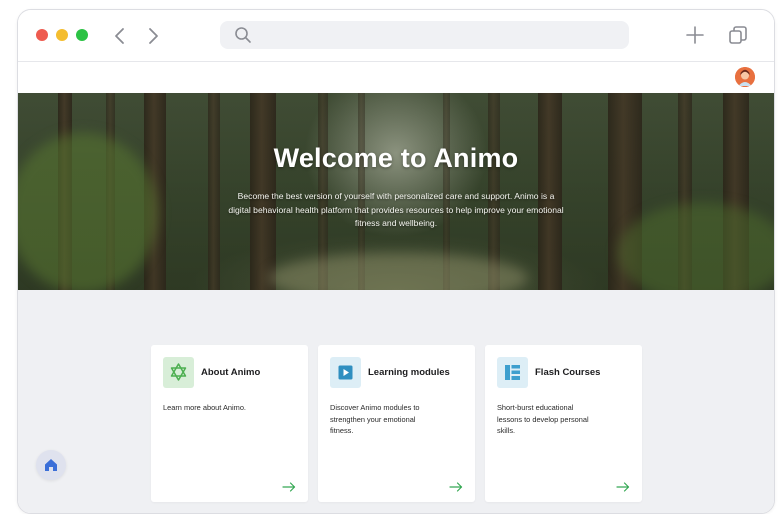 This screenshot has width=783, height=514. Describe the element at coordinates (82, 35) in the screenshot. I see `maximize-window-button` at that location.